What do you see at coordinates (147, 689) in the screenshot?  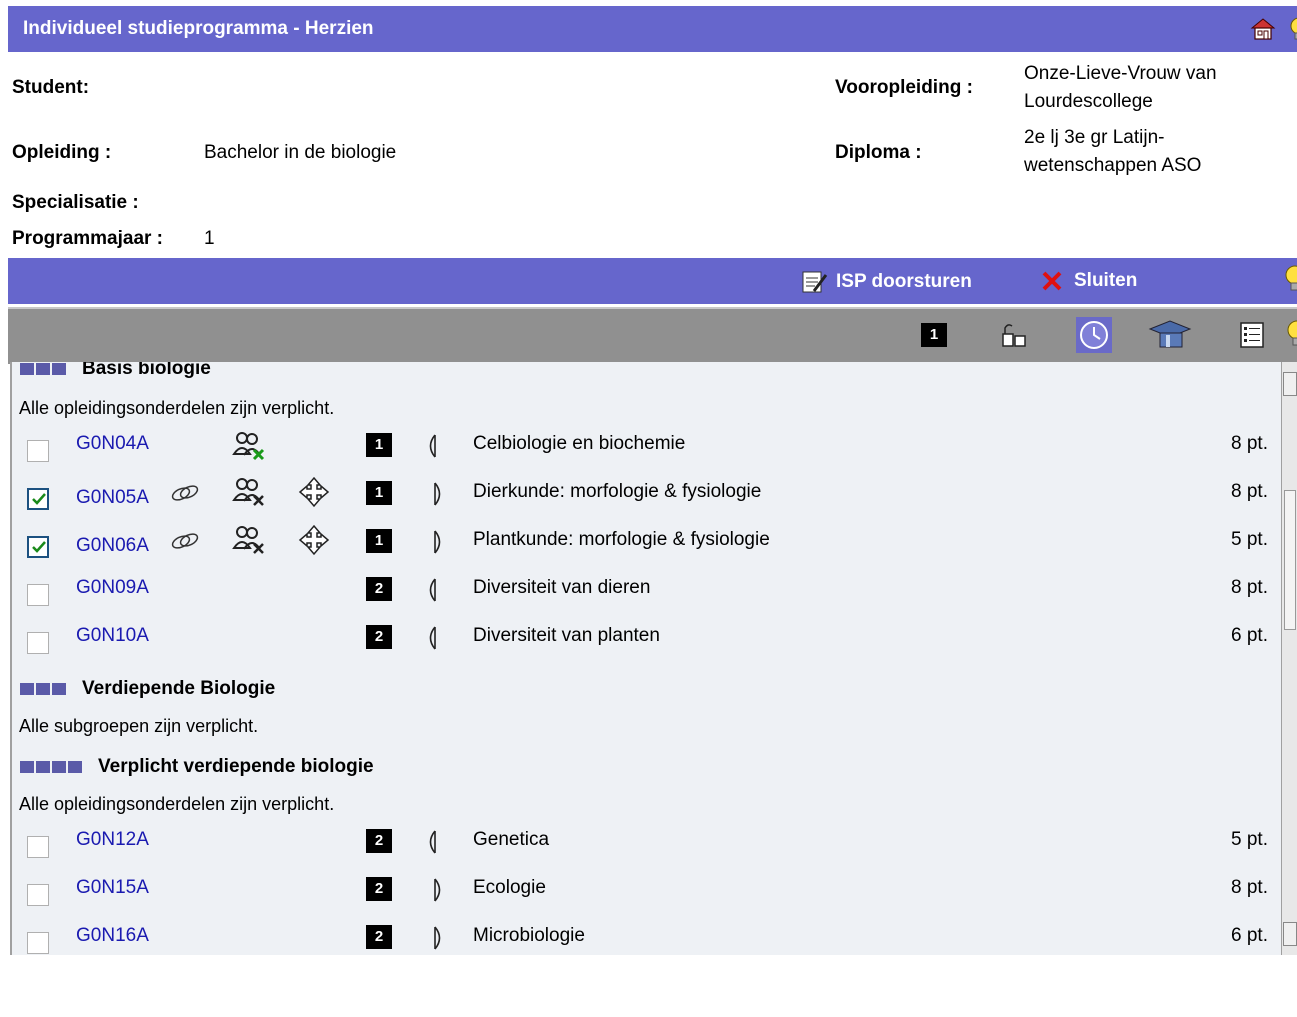 I see `group-title-verdiepende: Verdiepende Biologie` at bounding box center [147, 689].